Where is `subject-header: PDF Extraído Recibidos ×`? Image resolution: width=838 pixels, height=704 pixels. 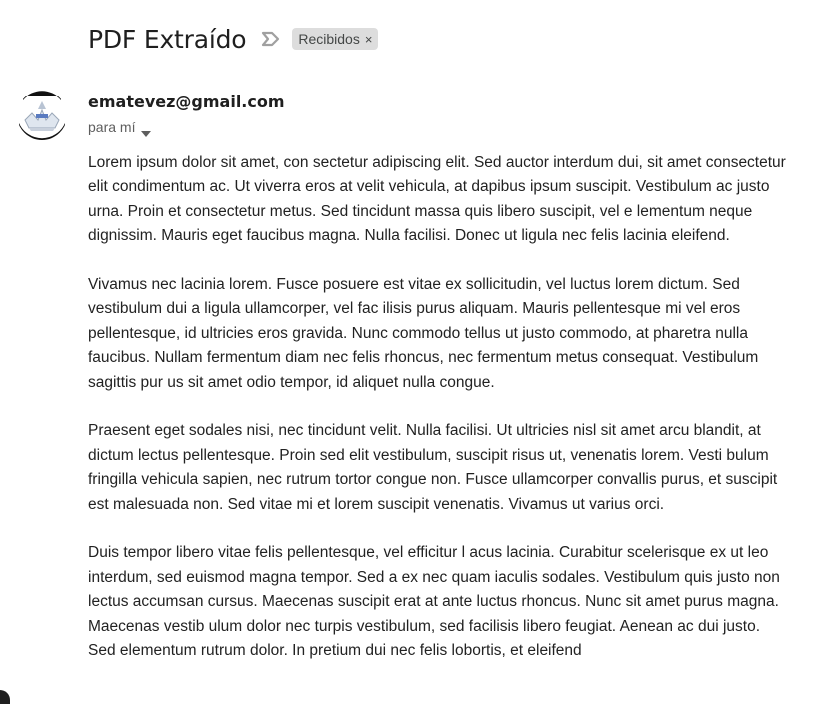 subject-header: PDF Extraído Recibidos × is located at coordinates (233, 39).